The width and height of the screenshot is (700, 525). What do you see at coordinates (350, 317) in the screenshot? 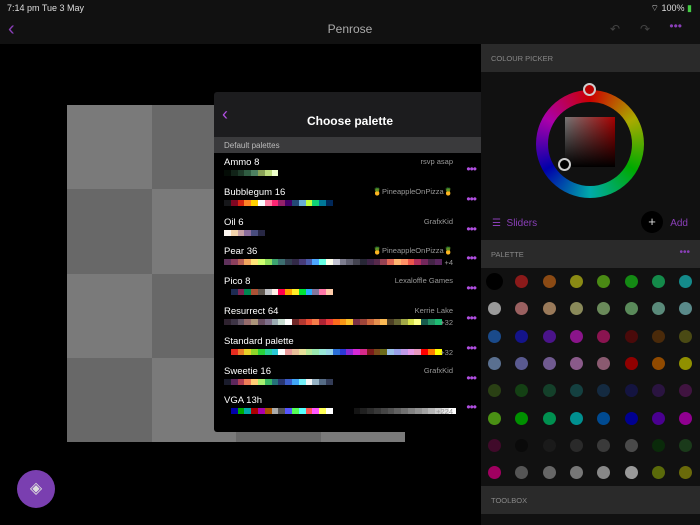
I see `palette-row: Resurrect 64 Kerrie Lake ••• +32` at bounding box center [350, 317].